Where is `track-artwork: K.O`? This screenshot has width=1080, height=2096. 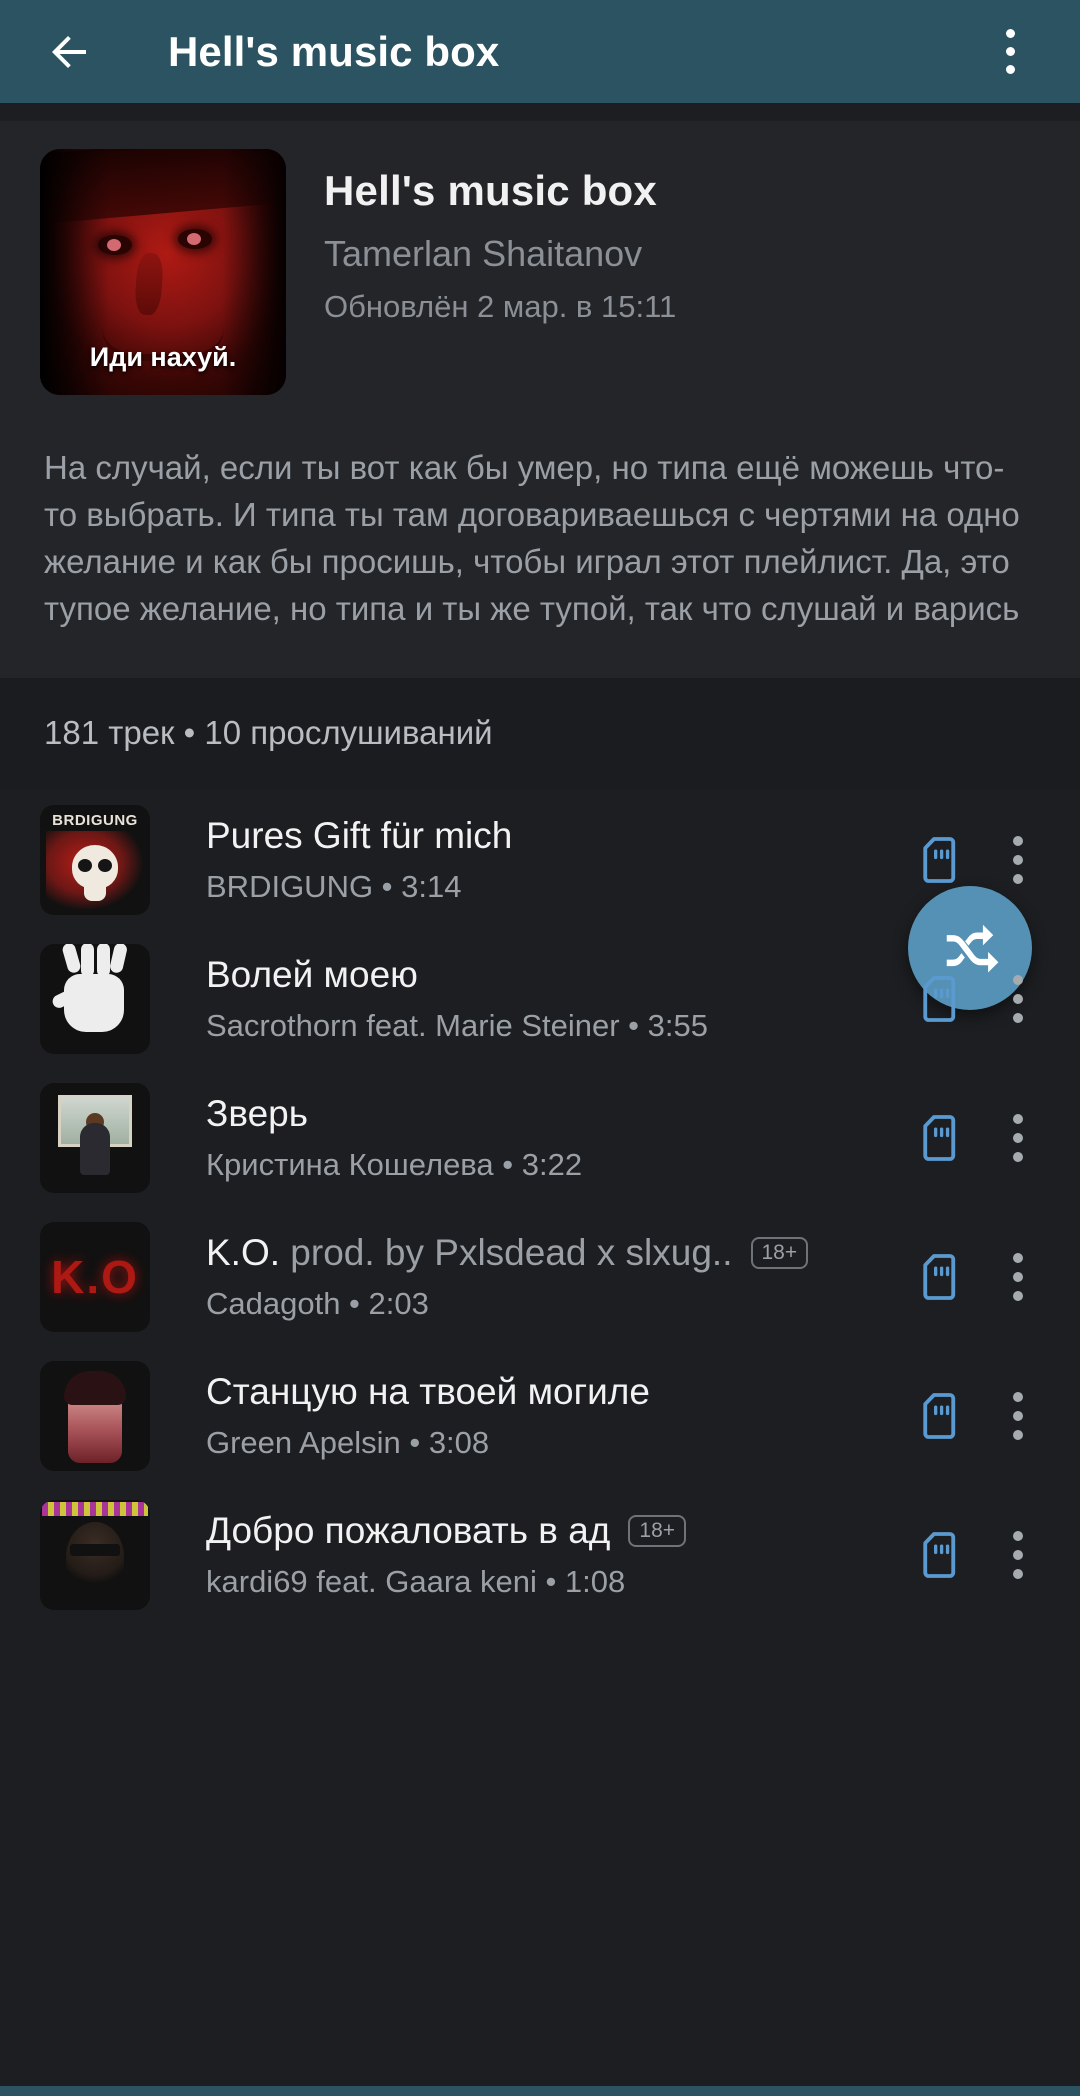
track-artwork: K.O is located at coordinates (95, 1276).